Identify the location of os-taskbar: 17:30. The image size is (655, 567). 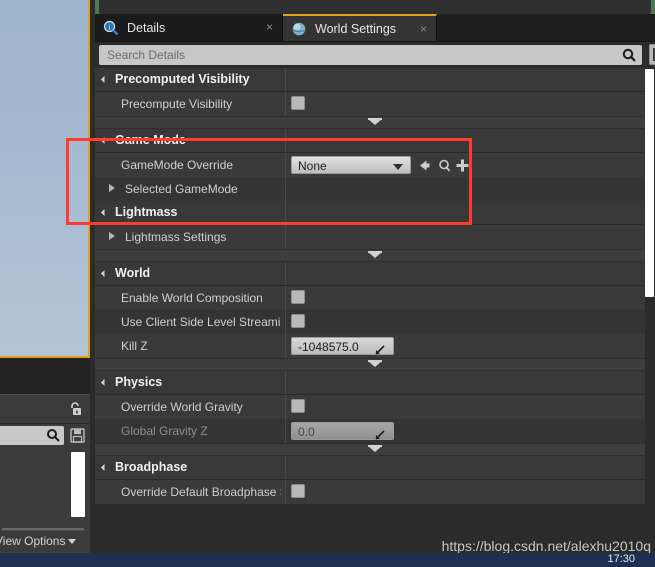
(327, 560).